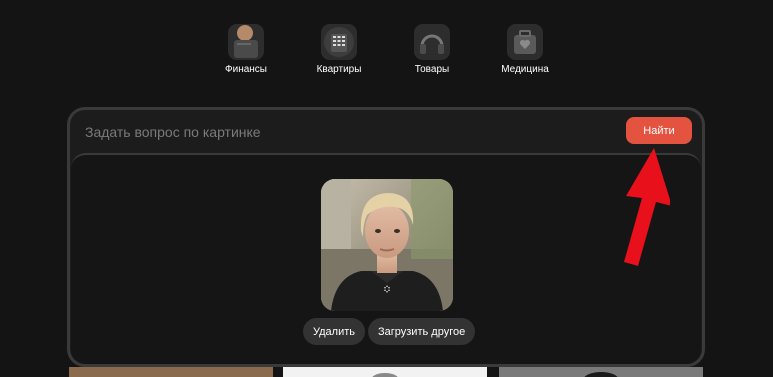 Image resolution: width=773 pixels, height=377 pixels. I want to click on service-goods: Товары, so click(432, 49).